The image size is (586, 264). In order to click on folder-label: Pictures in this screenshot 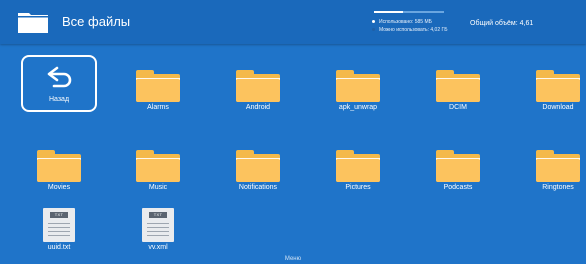, I will do `click(358, 187)`.